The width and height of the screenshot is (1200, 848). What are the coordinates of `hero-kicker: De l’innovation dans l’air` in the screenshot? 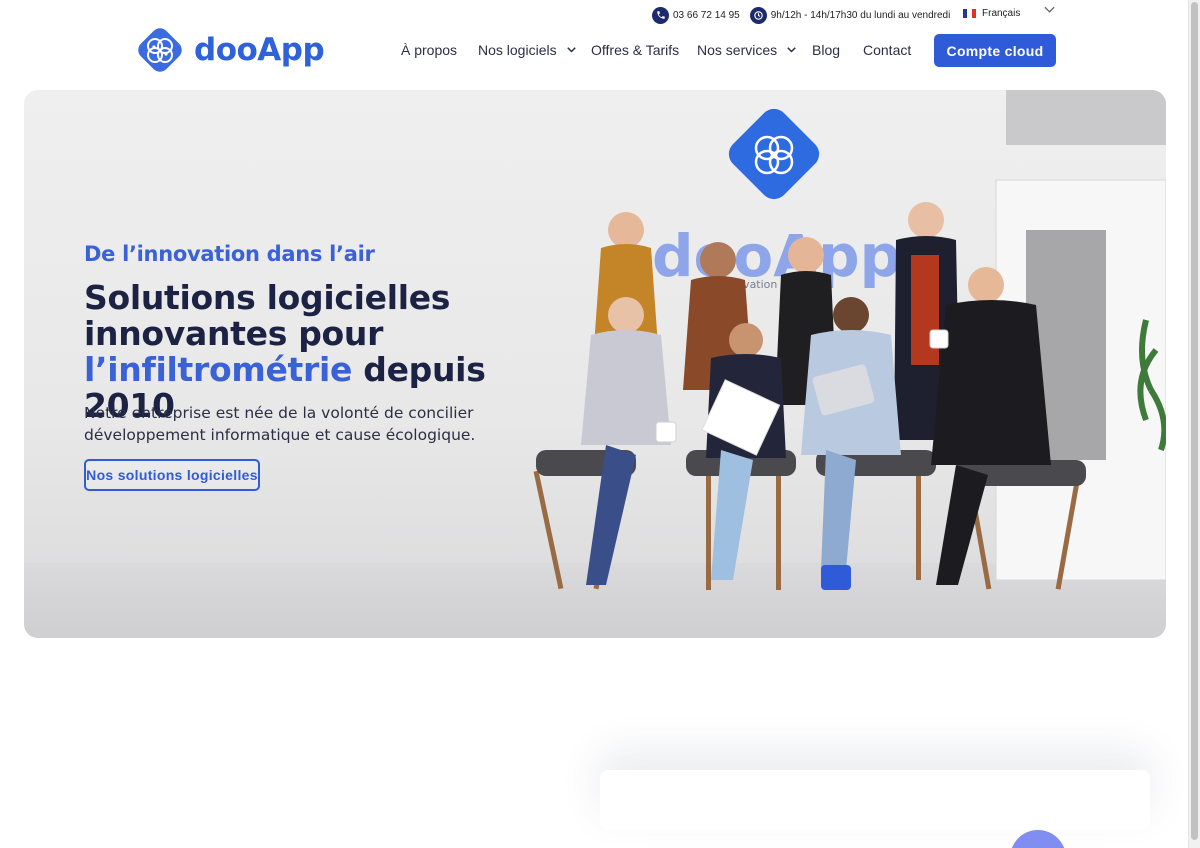 It's located at (229, 254).